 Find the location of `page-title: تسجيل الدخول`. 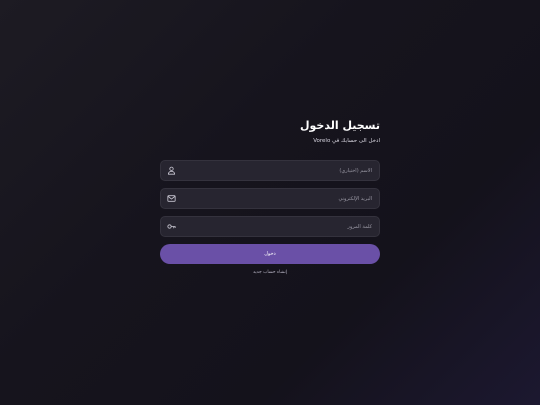

page-title: تسجيل الدخول is located at coordinates (339, 125).